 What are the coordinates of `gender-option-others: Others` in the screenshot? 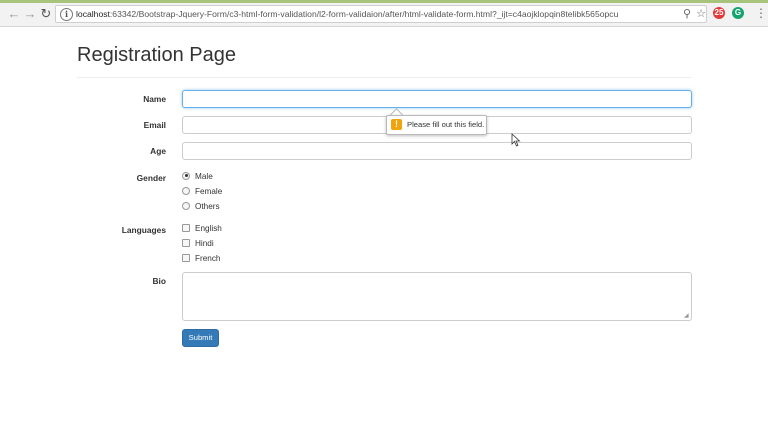 It's located at (201, 207).